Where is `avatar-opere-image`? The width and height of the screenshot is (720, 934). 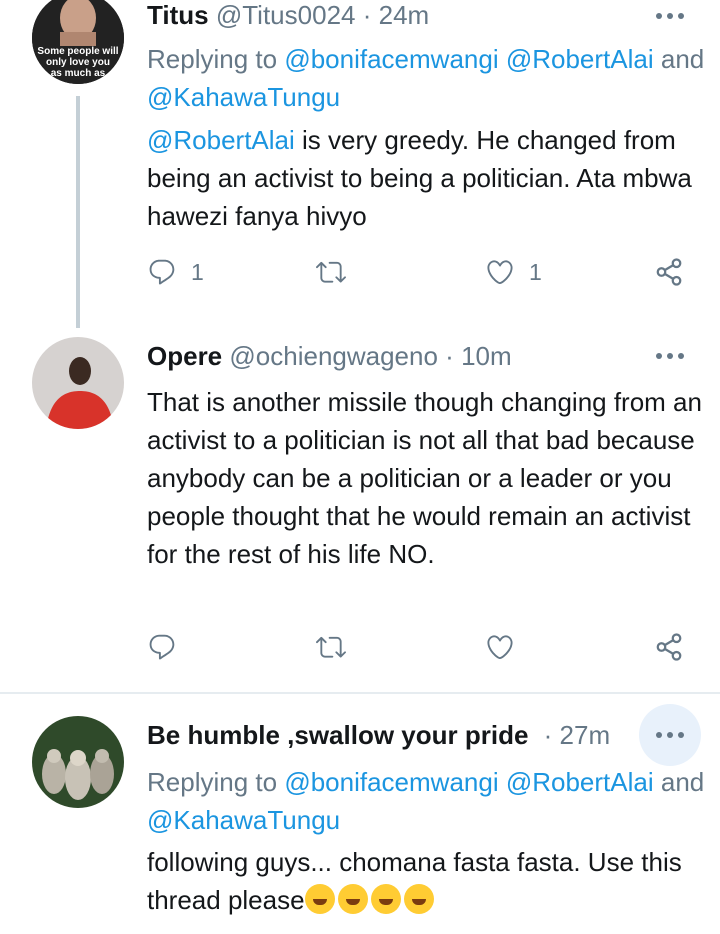 avatar-opere-image is located at coordinates (78, 383).